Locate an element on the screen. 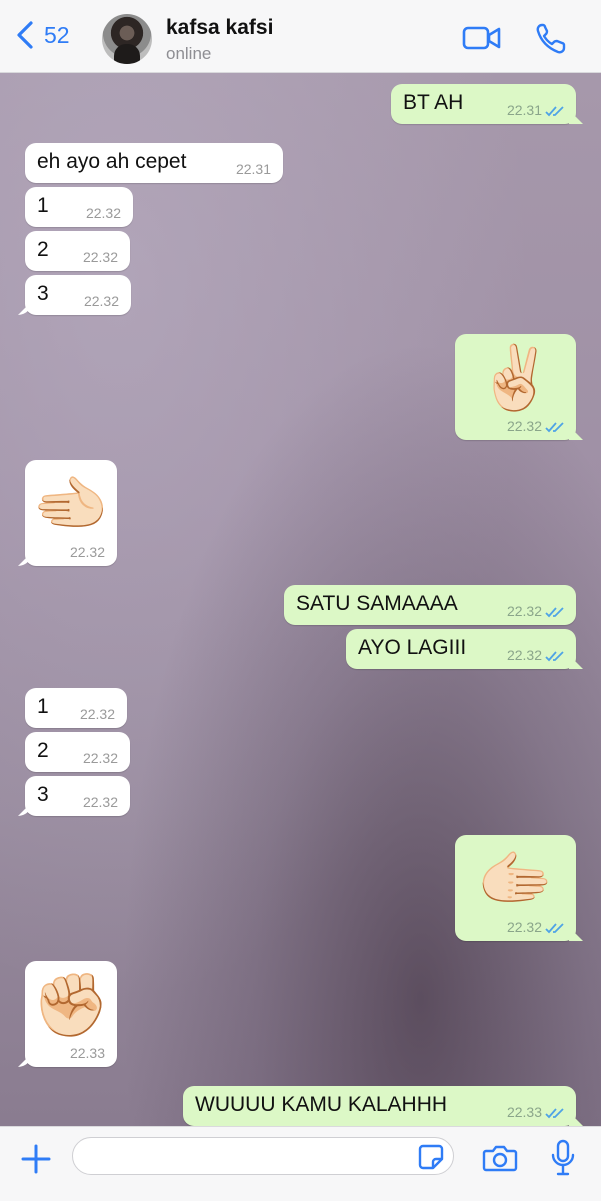 The width and height of the screenshot is (601, 1201). video-call-icon is located at coordinates (482, 38).